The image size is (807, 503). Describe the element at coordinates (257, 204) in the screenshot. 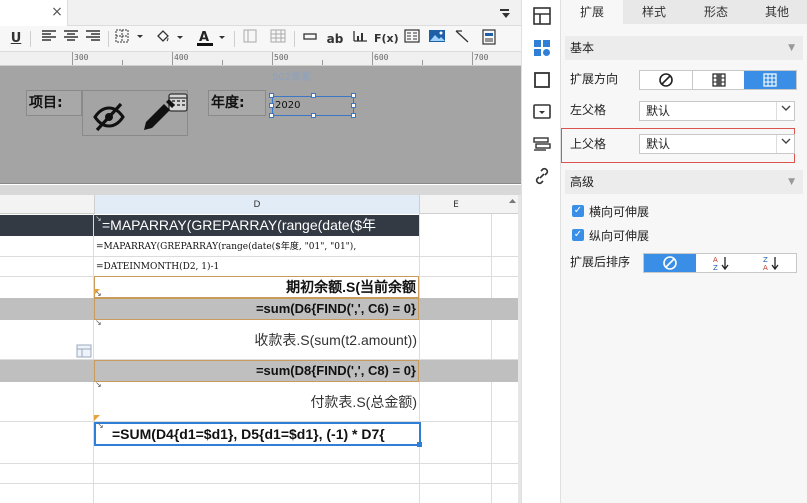

I see `column-header-d: D` at that location.